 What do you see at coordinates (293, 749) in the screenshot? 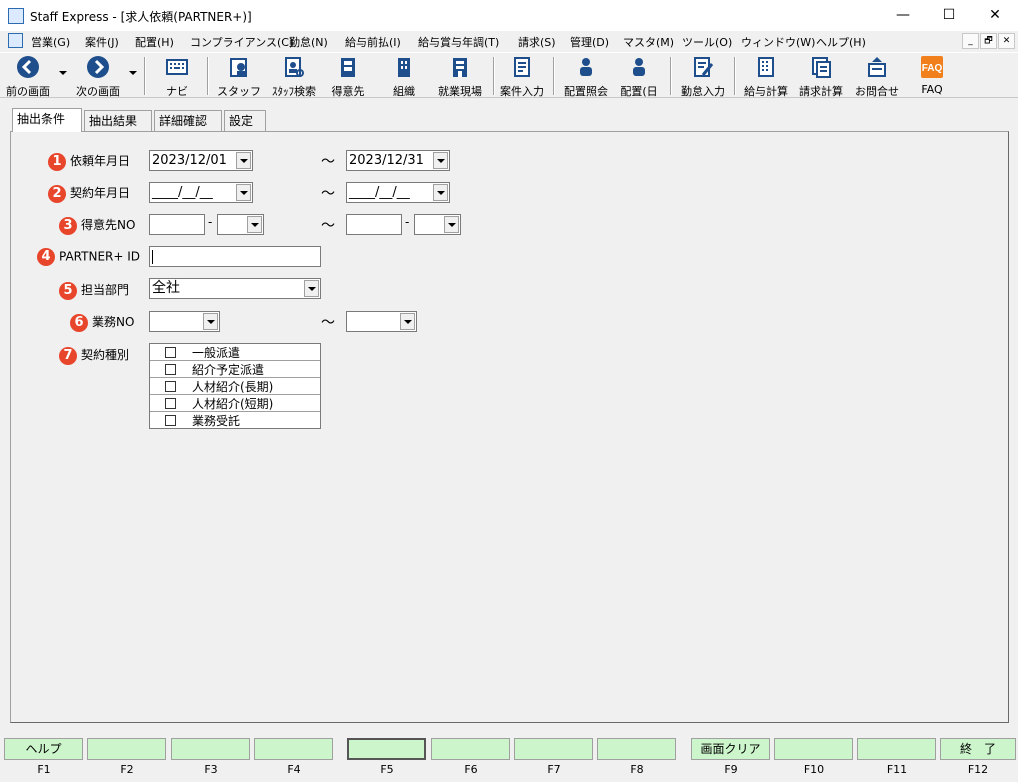
I see `f4-button` at bounding box center [293, 749].